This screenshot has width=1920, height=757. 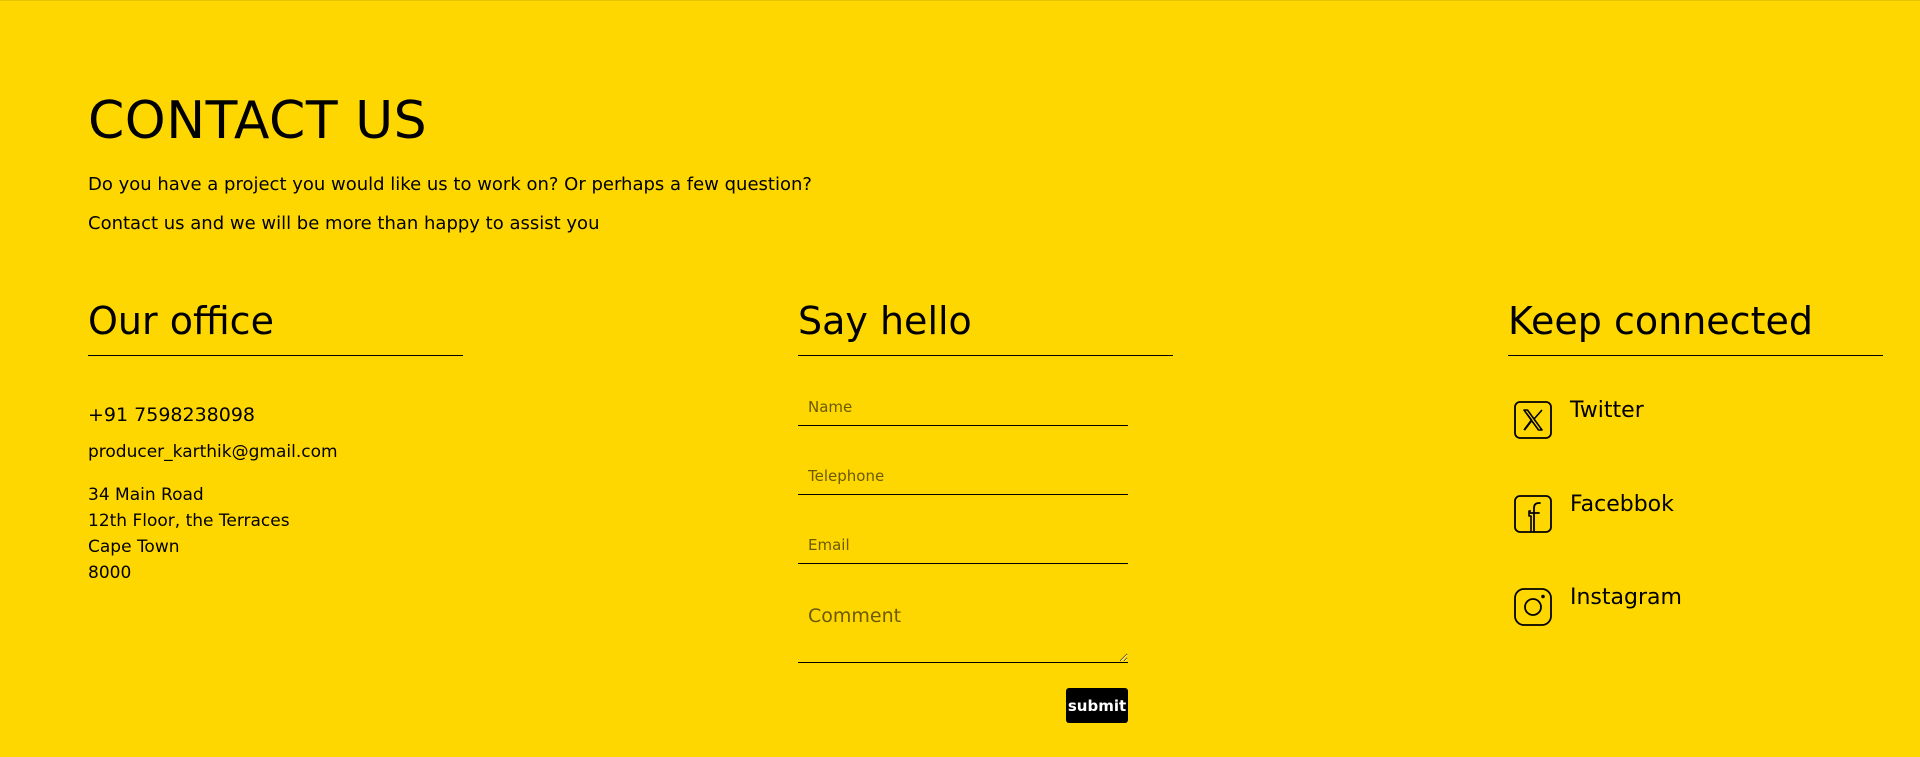 What do you see at coordinates (213, 452) in the screenshot?
I see `office-email: producer_karthik@gmail.com` at bounding box center [213, 452].